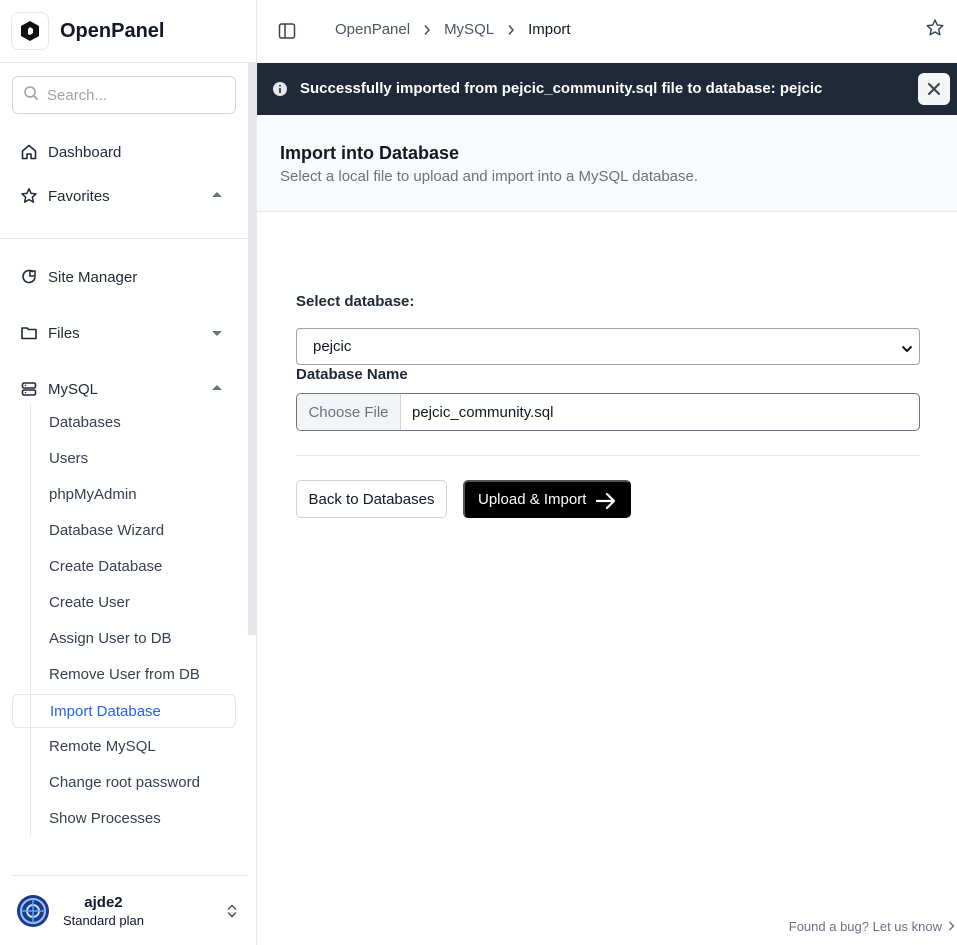  I want to click on breadcrumb-mysql: MySQL, so click(469, 29).